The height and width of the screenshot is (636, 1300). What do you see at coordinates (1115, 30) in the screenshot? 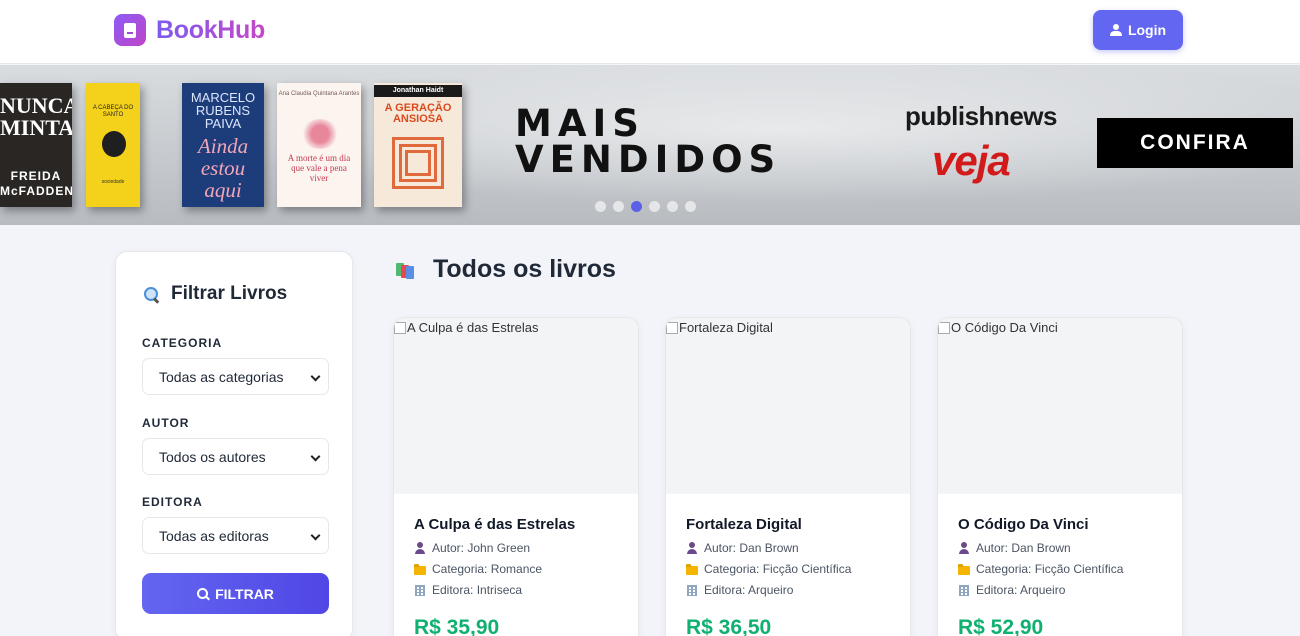
I see `user-icon` at bounding box center [1115, 30].